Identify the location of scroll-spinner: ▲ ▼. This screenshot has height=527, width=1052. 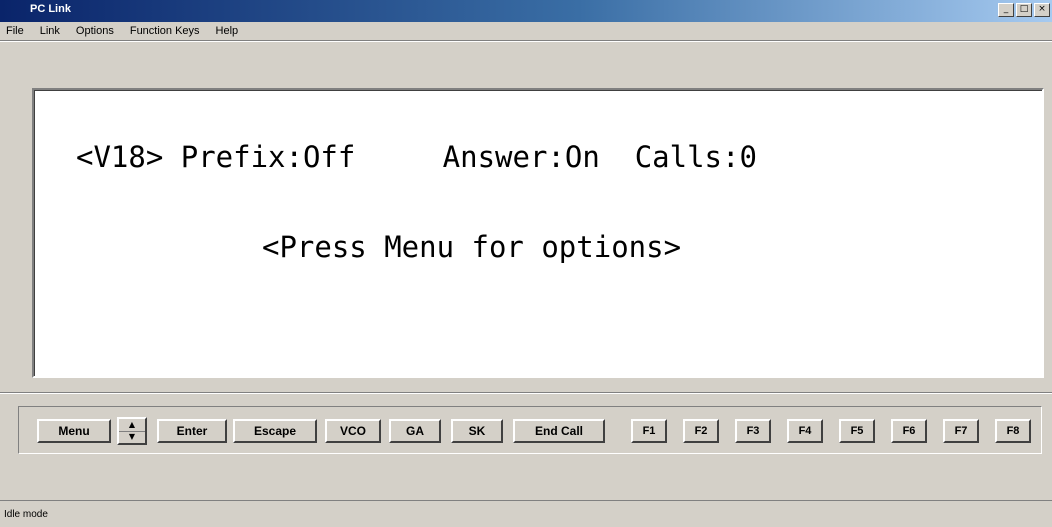
(132, 431).